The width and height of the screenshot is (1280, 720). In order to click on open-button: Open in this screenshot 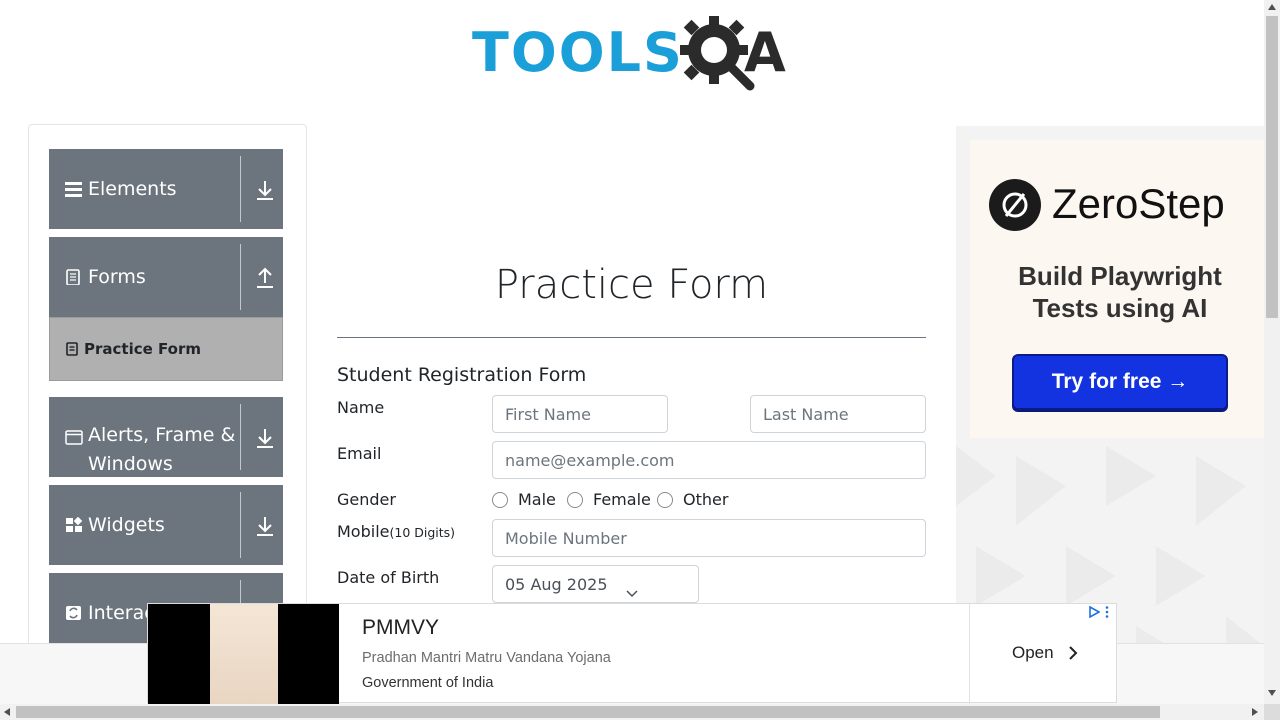, I will do `click(1033, 653)`.